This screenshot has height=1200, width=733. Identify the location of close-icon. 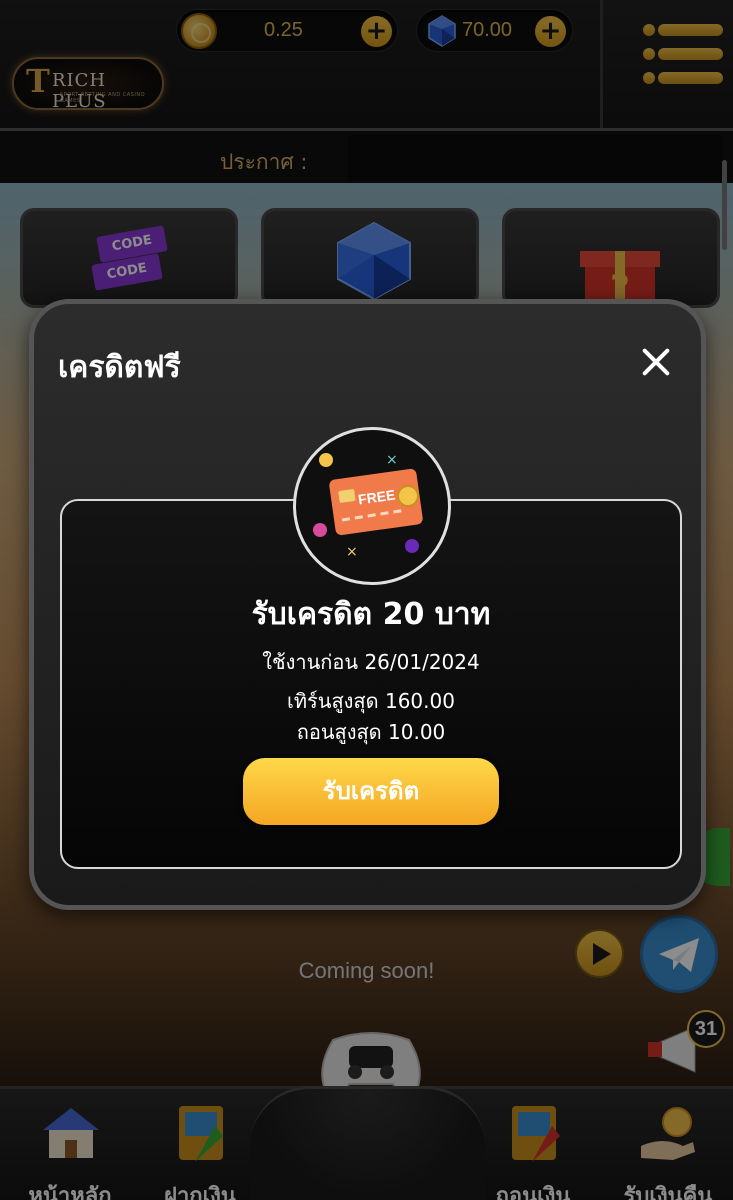
(656, 362).